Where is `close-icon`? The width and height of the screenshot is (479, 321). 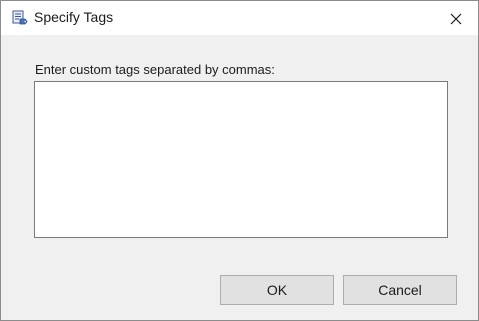
close-icon is located at coordinates (456, 19).